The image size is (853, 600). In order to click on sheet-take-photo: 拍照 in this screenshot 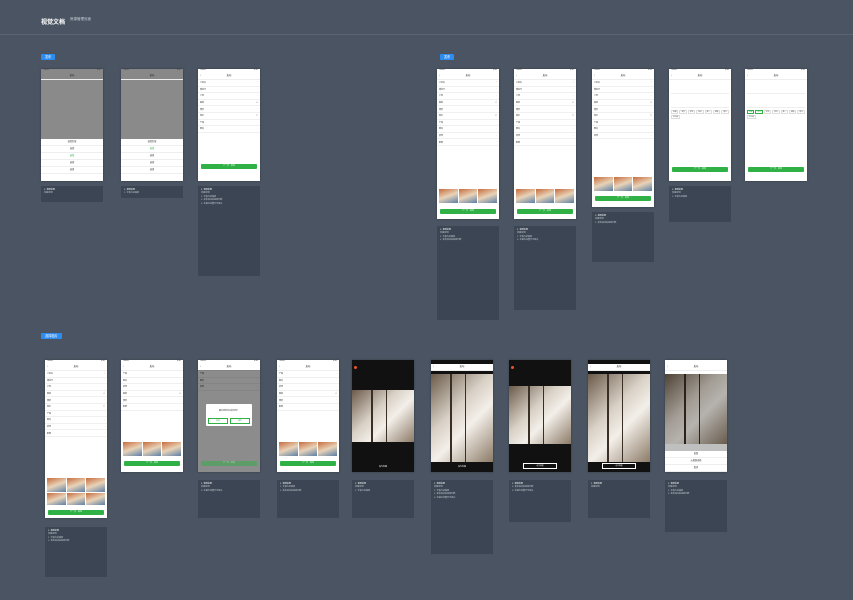, I will do `click(696, 454)`.